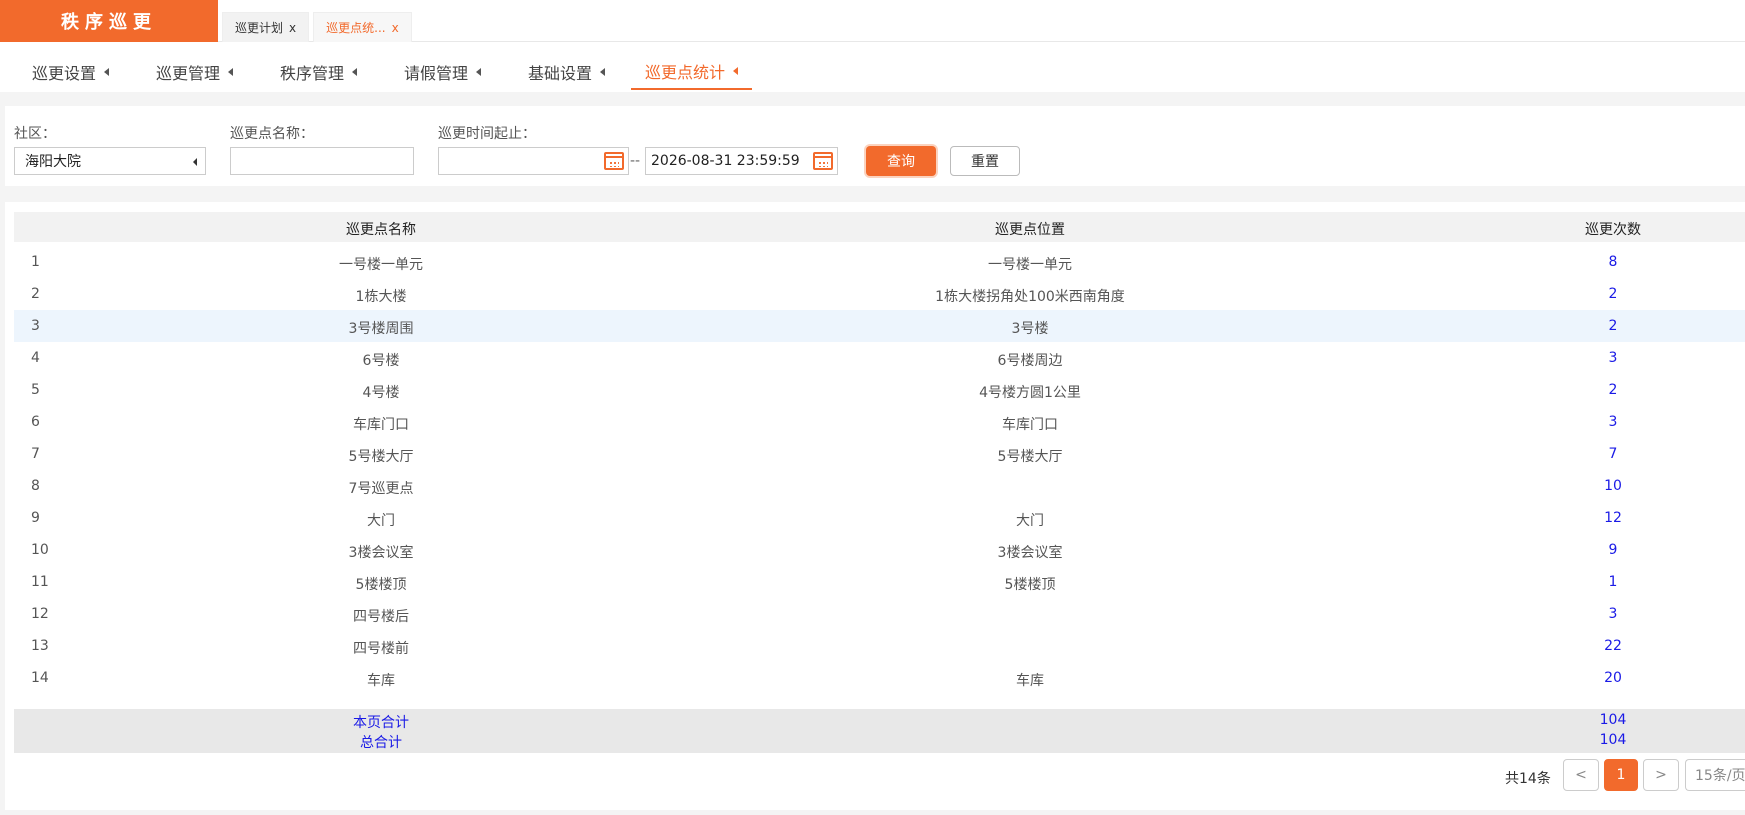  I want to click on table-row: 3 3号楼周围 3号楼 2, so click(879, 326).